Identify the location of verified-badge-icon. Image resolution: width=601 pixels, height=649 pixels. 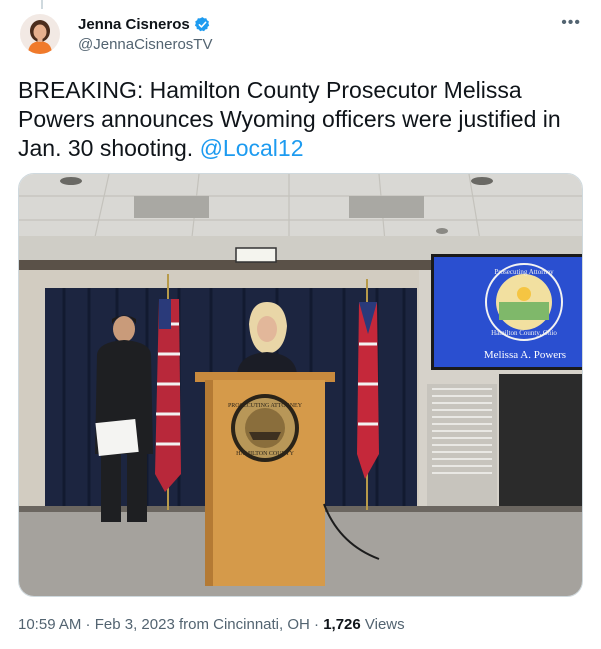
(202, 24).